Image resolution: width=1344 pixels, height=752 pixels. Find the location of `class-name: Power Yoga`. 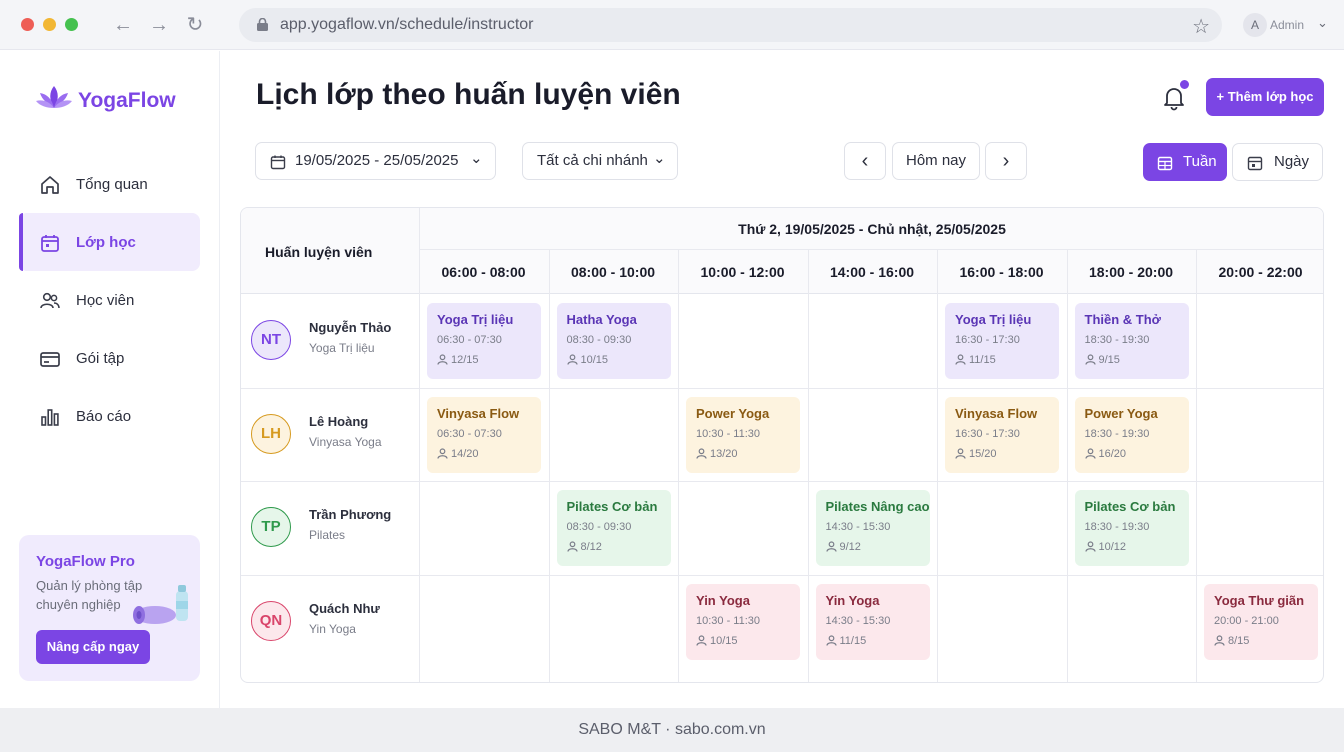

class-name: Power Yoga is located at coordinates (733, 413).